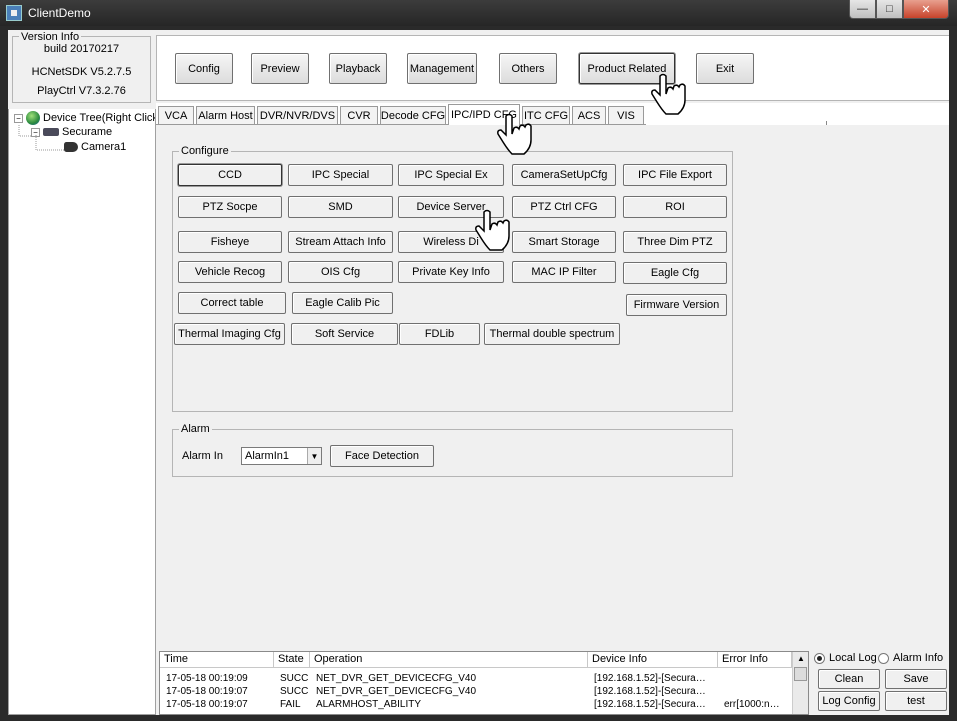 Image resolution: width=957 pixels, height=721 pixels. Describe the element at coordinates (755, 660) in the screenshot. I see `log-col-error-info: Error Info` at that location.